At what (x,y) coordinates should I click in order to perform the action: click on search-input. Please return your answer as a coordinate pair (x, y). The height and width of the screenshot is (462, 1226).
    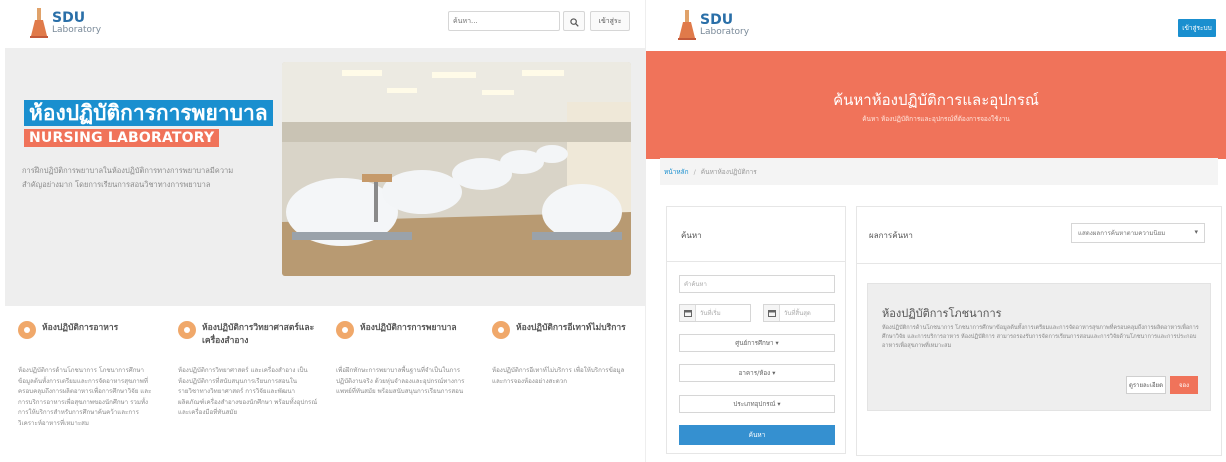
    Looking at the image, I should click on (504, 21).